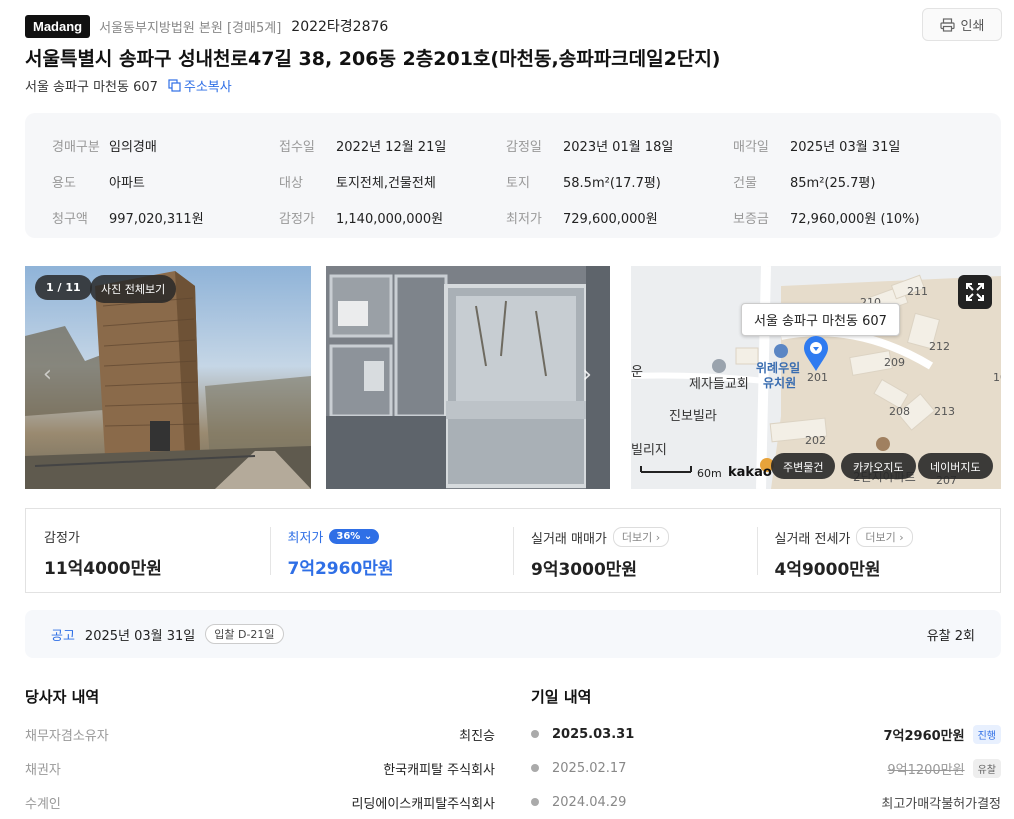 The width and height of the screenshot is (1014, 819). What do you see at coordinates (709, 473) in the screenshot?
I see `map-scale: 60m` at bounding box center [709, 473].